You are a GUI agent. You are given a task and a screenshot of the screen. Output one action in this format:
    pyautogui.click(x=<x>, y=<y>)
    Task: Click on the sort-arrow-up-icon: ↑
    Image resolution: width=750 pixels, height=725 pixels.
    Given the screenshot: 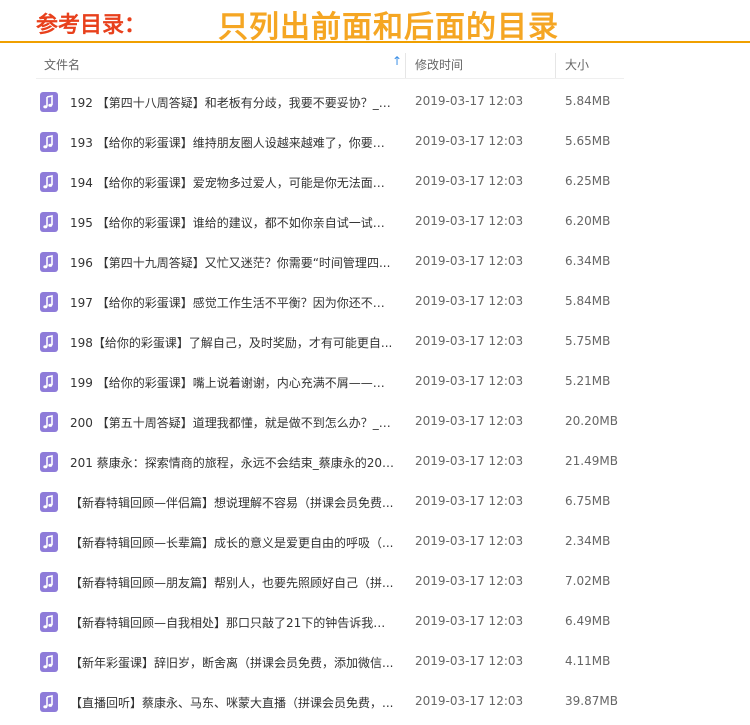 What is the action you would take?
    pyautogui.click(x=397, y=61)
    